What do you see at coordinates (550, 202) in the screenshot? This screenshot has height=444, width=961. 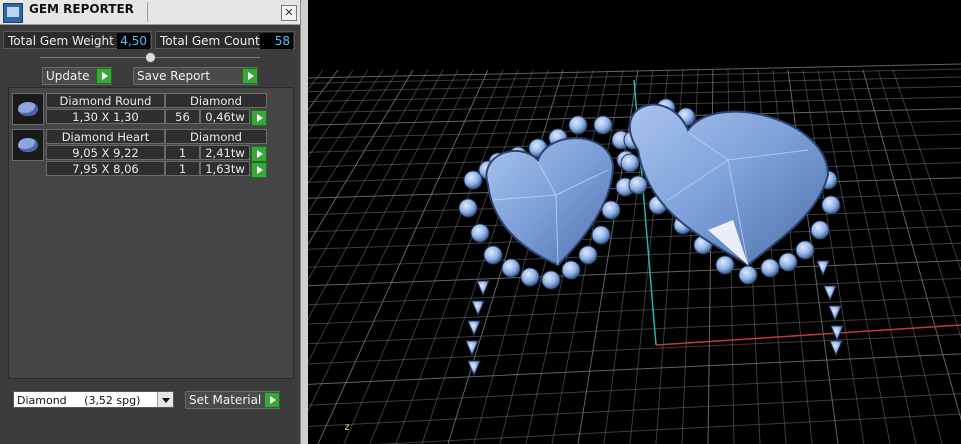 I see `left-heart-gem` at bounding box center [550, 202].